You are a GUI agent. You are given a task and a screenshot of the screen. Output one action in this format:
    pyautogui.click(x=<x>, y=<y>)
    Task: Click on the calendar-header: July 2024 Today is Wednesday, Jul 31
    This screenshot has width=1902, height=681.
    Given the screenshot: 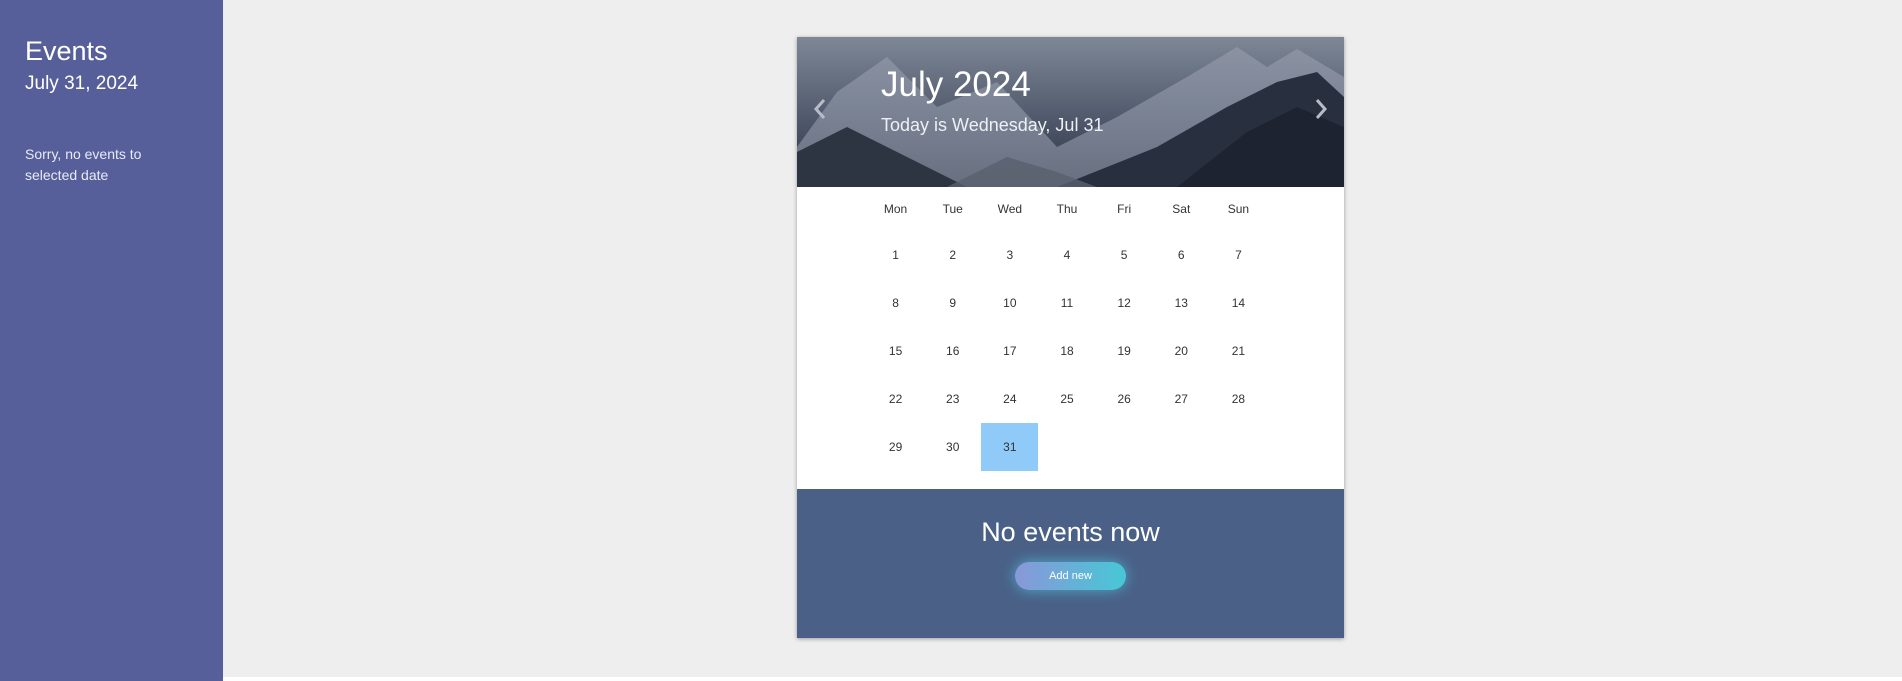 What is the action you would take?
    pyautogui.click(x=1070, y=112)
    